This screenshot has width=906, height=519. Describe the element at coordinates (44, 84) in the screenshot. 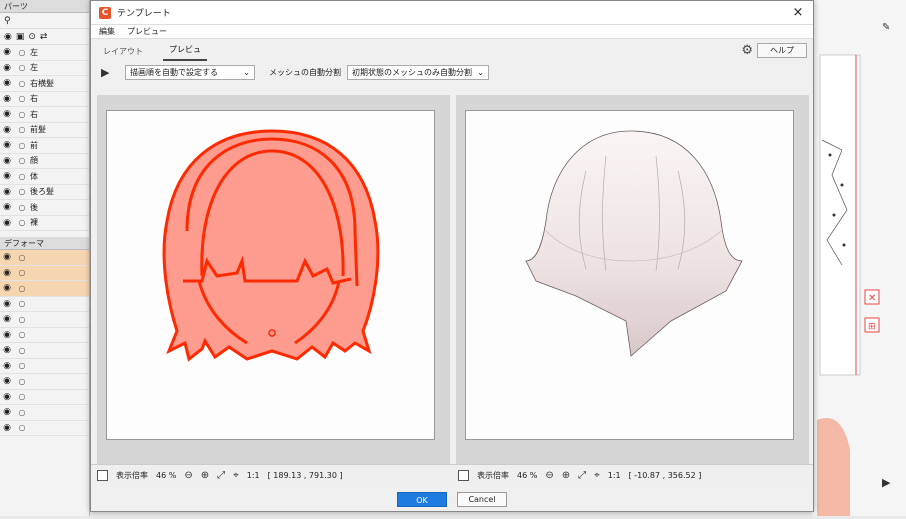

I see `layer-row: ◉ ○ 右横髪` at that location.